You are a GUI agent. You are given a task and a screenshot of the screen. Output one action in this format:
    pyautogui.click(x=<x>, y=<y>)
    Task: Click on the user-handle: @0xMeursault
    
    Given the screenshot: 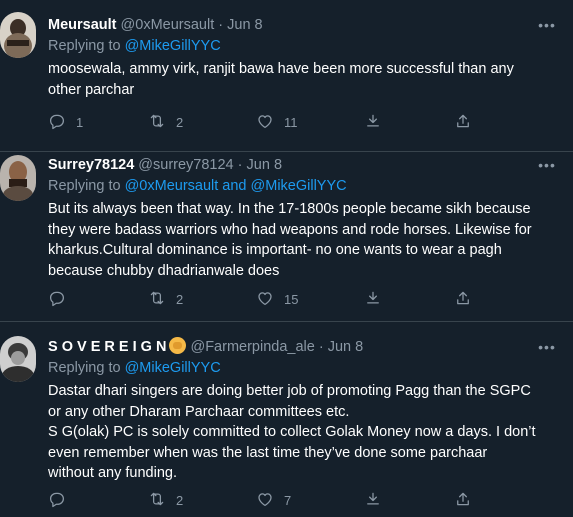 What is the action you would take?
    pyautogui.click(x=168, y=25)
    